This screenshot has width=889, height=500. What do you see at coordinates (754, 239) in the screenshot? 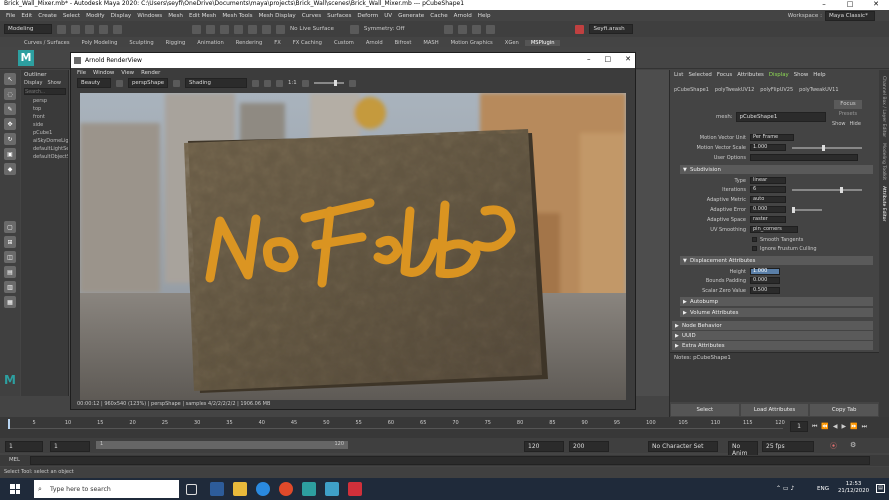
I see `smooth-tangents-checkbox` at bounding box center [754, 239].